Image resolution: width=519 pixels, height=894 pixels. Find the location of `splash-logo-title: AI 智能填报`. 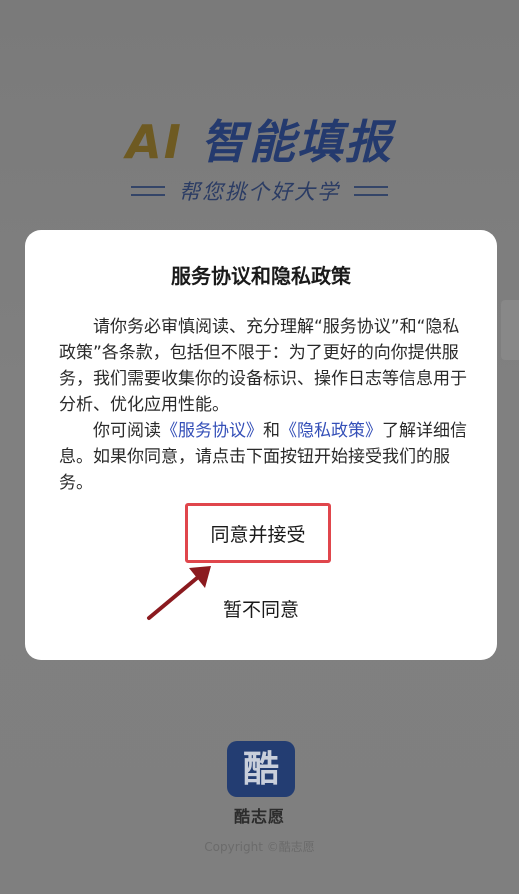

splash-logo-title: AI 智能填报 is located at coordinates (259, 142).